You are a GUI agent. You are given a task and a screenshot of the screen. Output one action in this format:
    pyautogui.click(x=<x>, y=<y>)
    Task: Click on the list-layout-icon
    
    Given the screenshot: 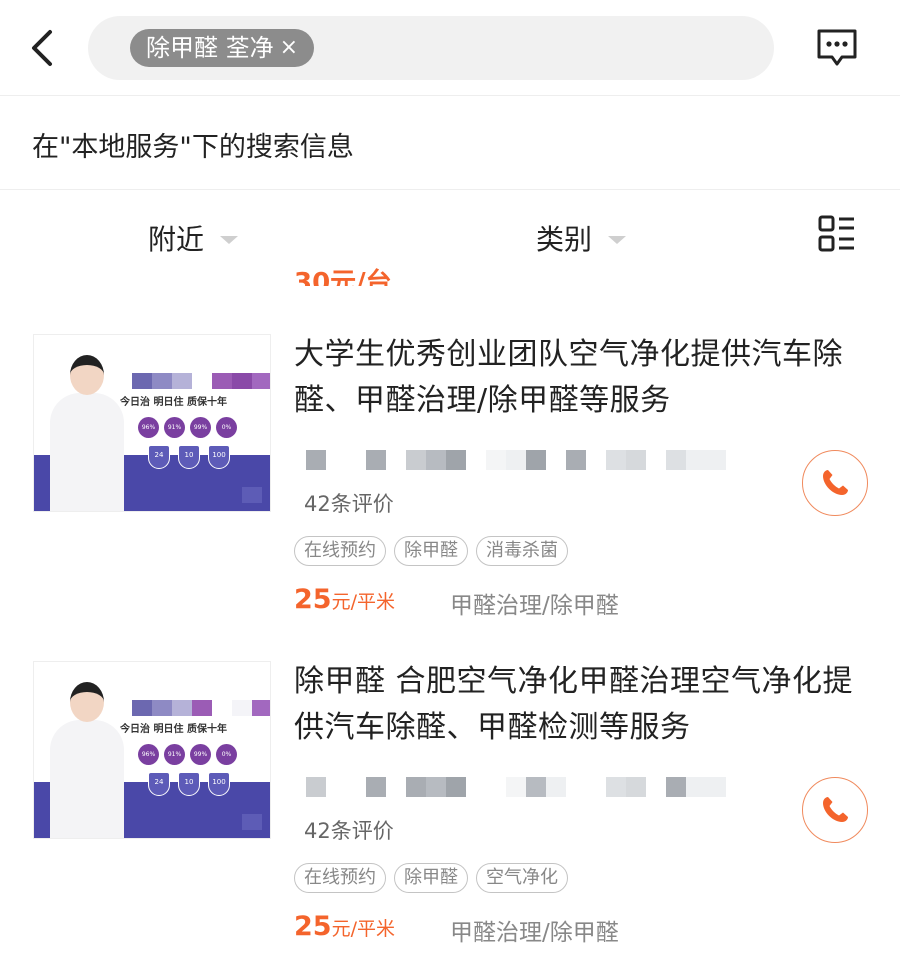 What is the action you would take?
    pyautogui.click(x=836, y=233)
    